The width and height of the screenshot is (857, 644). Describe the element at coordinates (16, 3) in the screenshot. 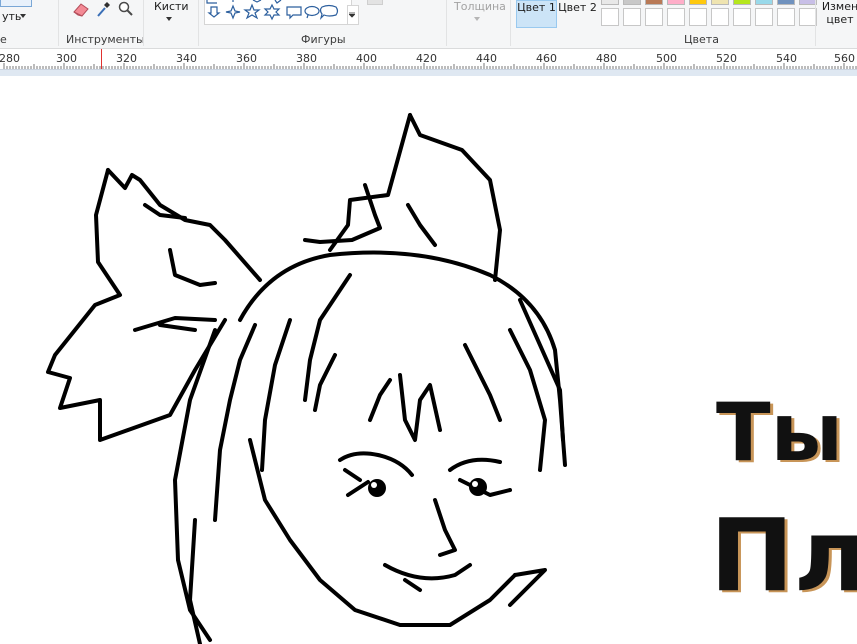

I see `paste-button-fragment` at that location.